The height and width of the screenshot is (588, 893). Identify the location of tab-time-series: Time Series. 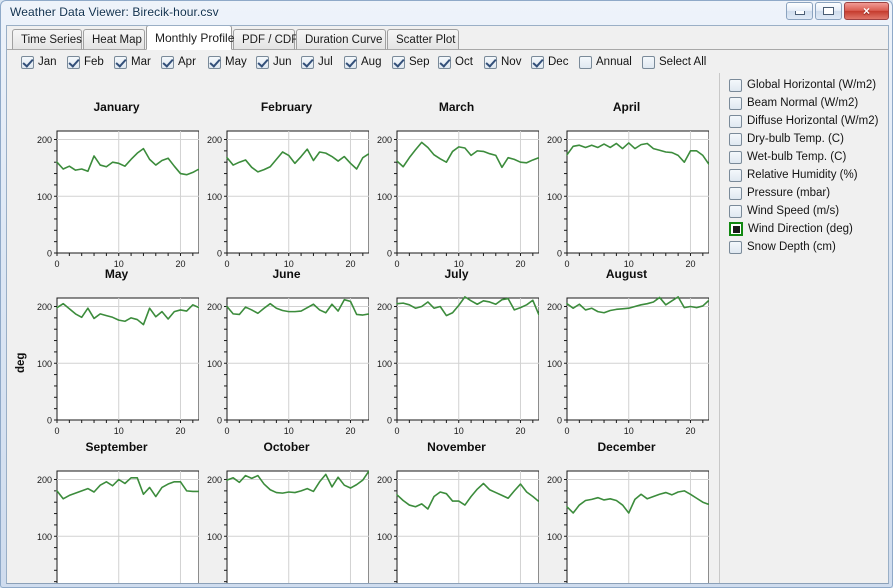
(47, 39).